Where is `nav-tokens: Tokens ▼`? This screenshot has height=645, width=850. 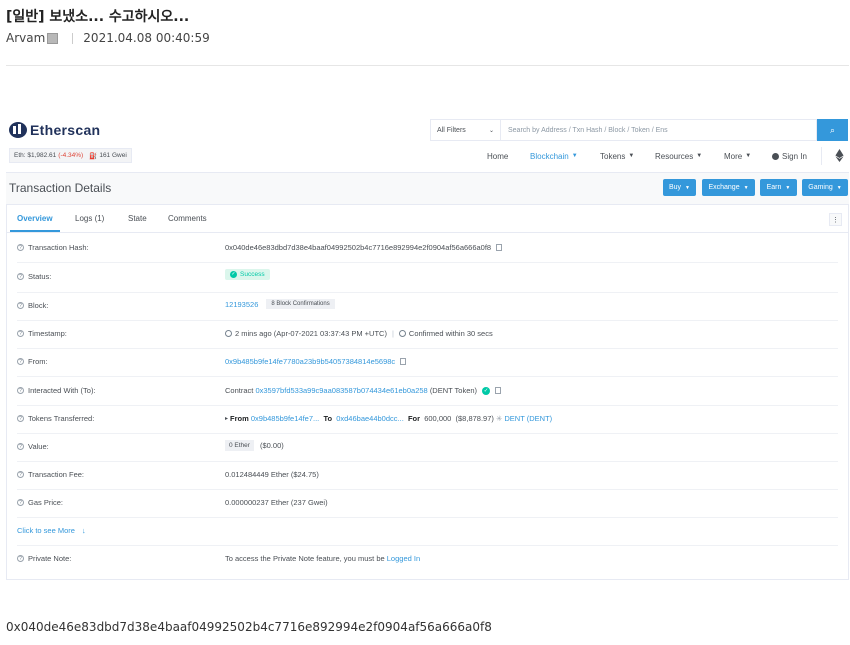 nav-tokens: Tokens ▼ is located at coordinates (617, 156).